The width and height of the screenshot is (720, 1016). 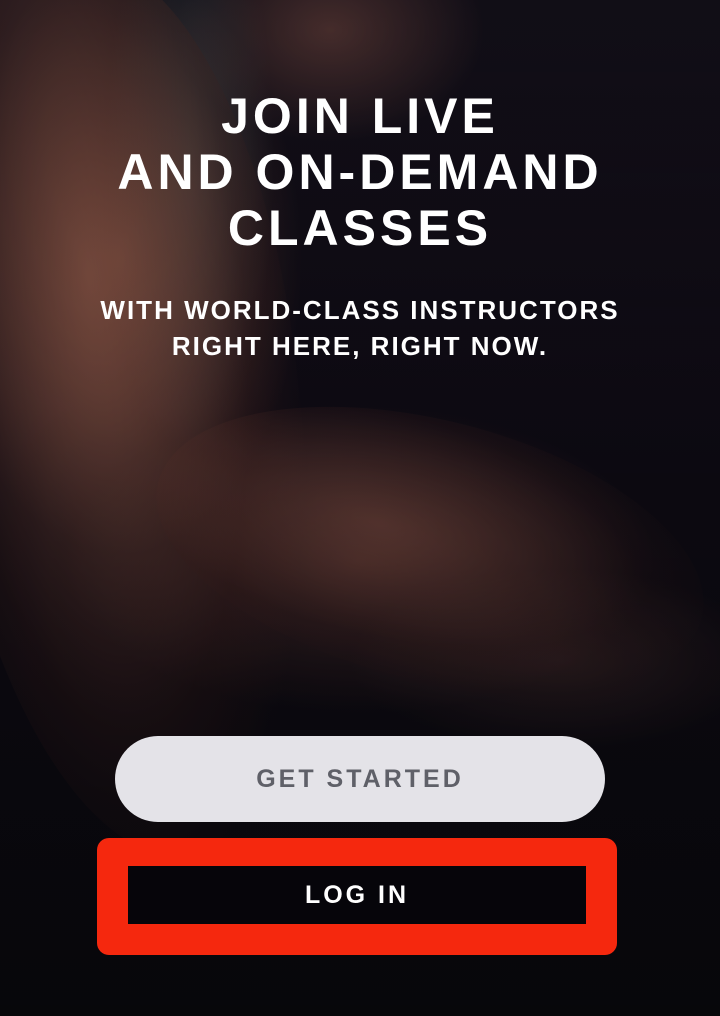 I want to click on headline-line-1: JOIN LIVE, so click(x=360, y=116).